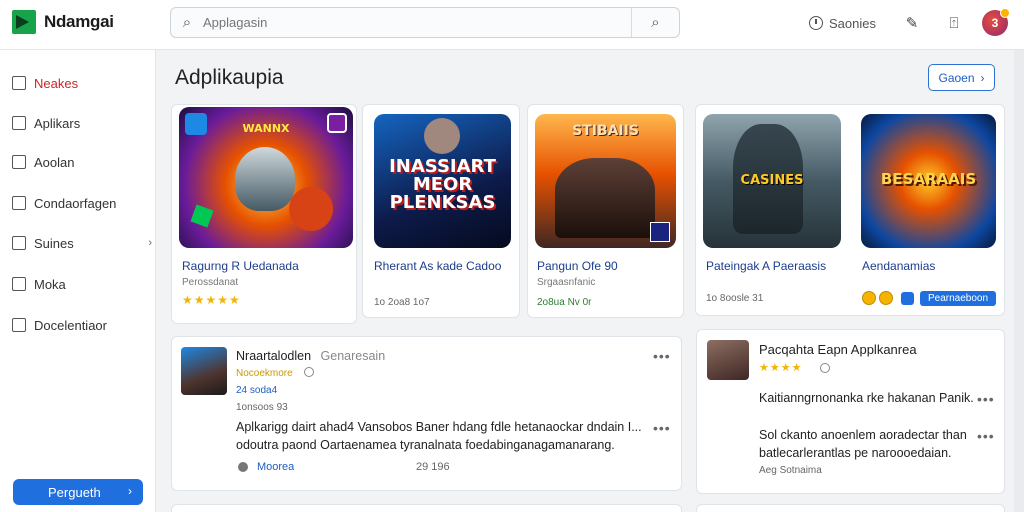 This screenshot has height=512, width=1024. I want to click on gem-shape, so click(202, 216).